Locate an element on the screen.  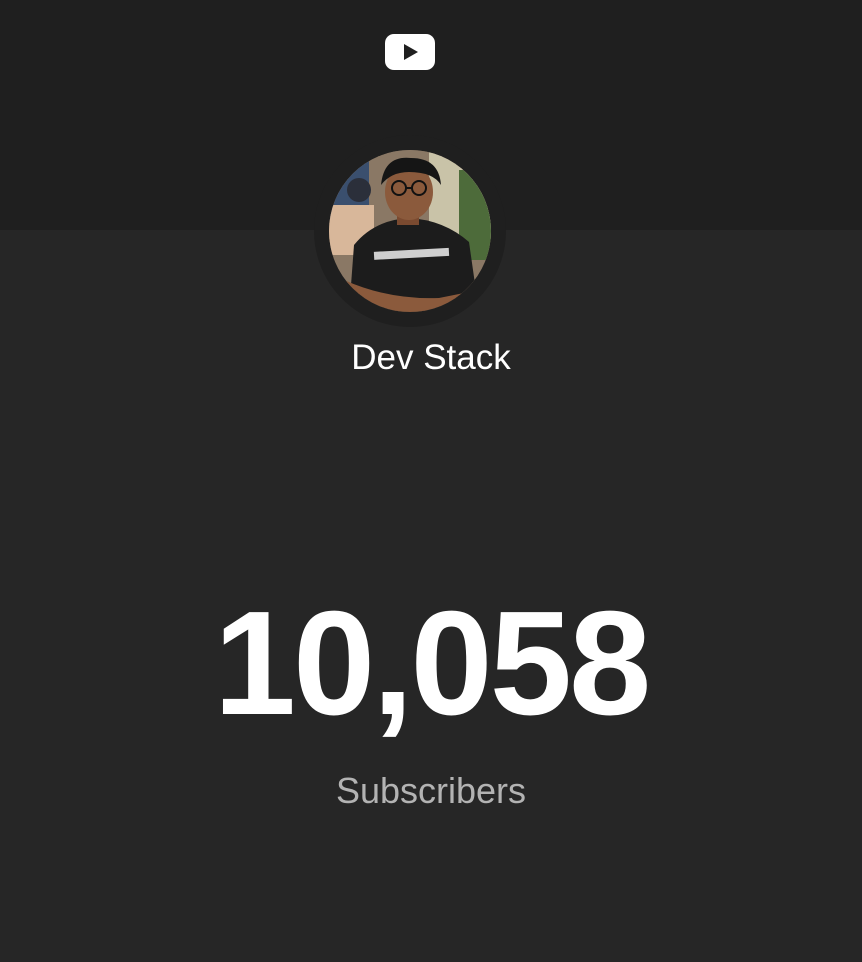
youtube-icon is located at coordinates (410, 52).